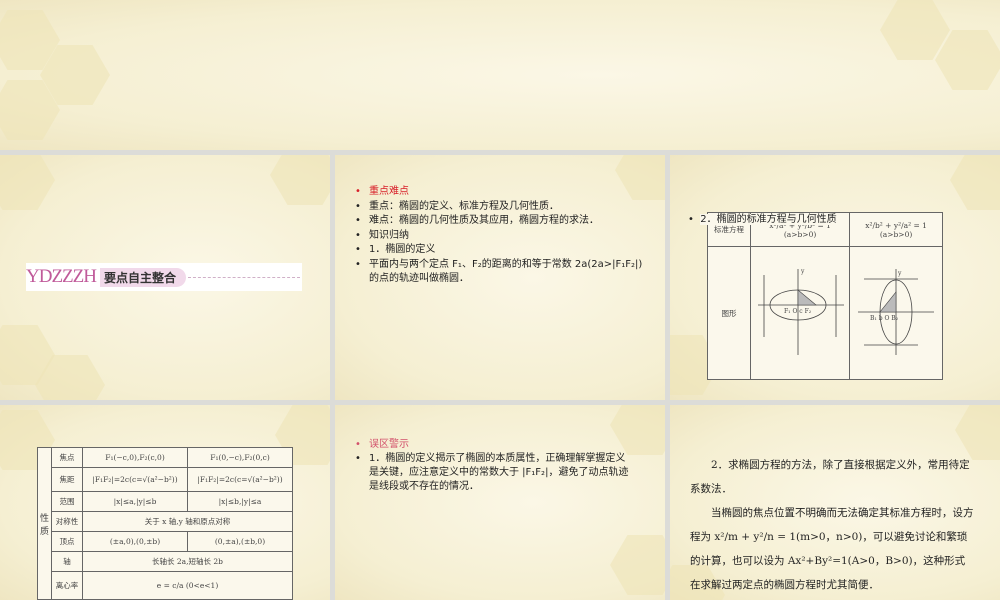 Image resolution: width=1000 pixels, height=600 pixels. What do you see at coordinates (768, 219) in the screenshot?
I see `heading-text: 2．椭圆的标准方程与几何性质` at bounding box center [768, 219].